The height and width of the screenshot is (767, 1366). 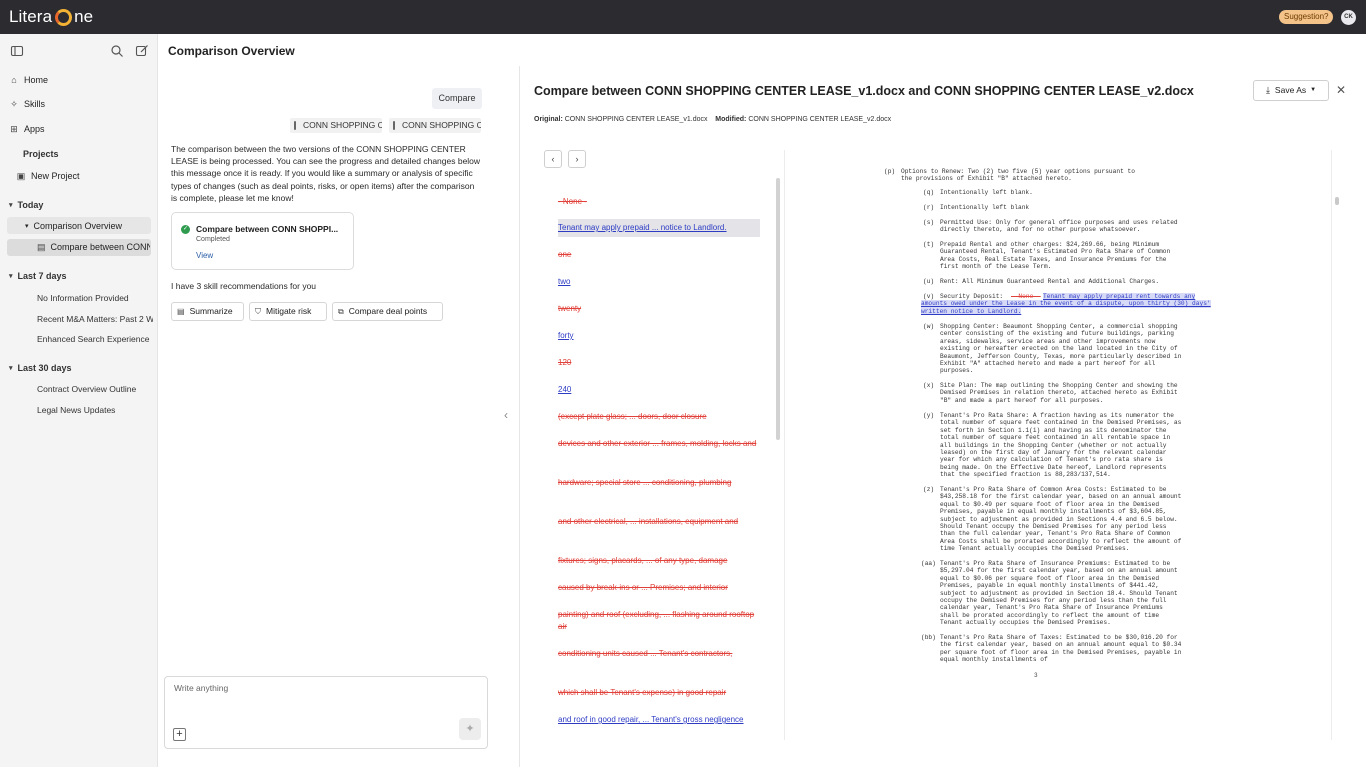 I want to click on summarize-label: Summarize, so click(x=211, y=311).